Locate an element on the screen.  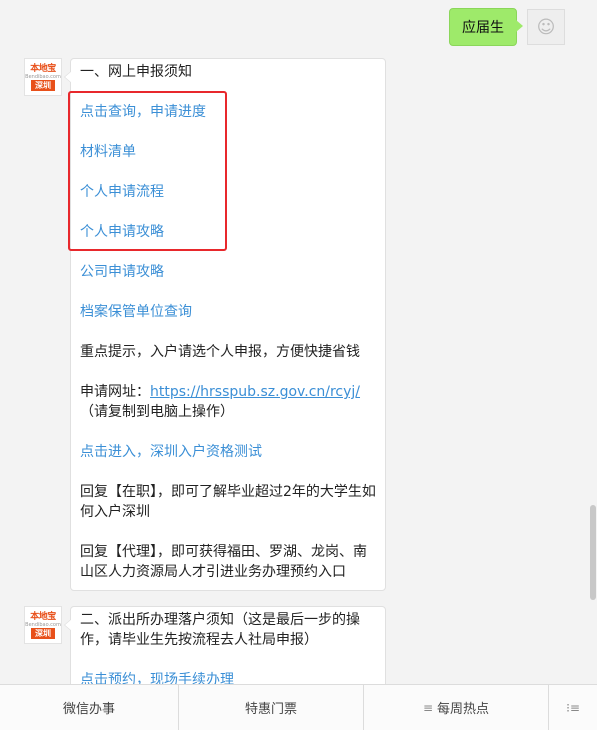
message2-heading: 二、派出所办理落户须知（这是最后一步的操作，请毕业生先按流程去人社局申报） is located at coordinates (220, 630).